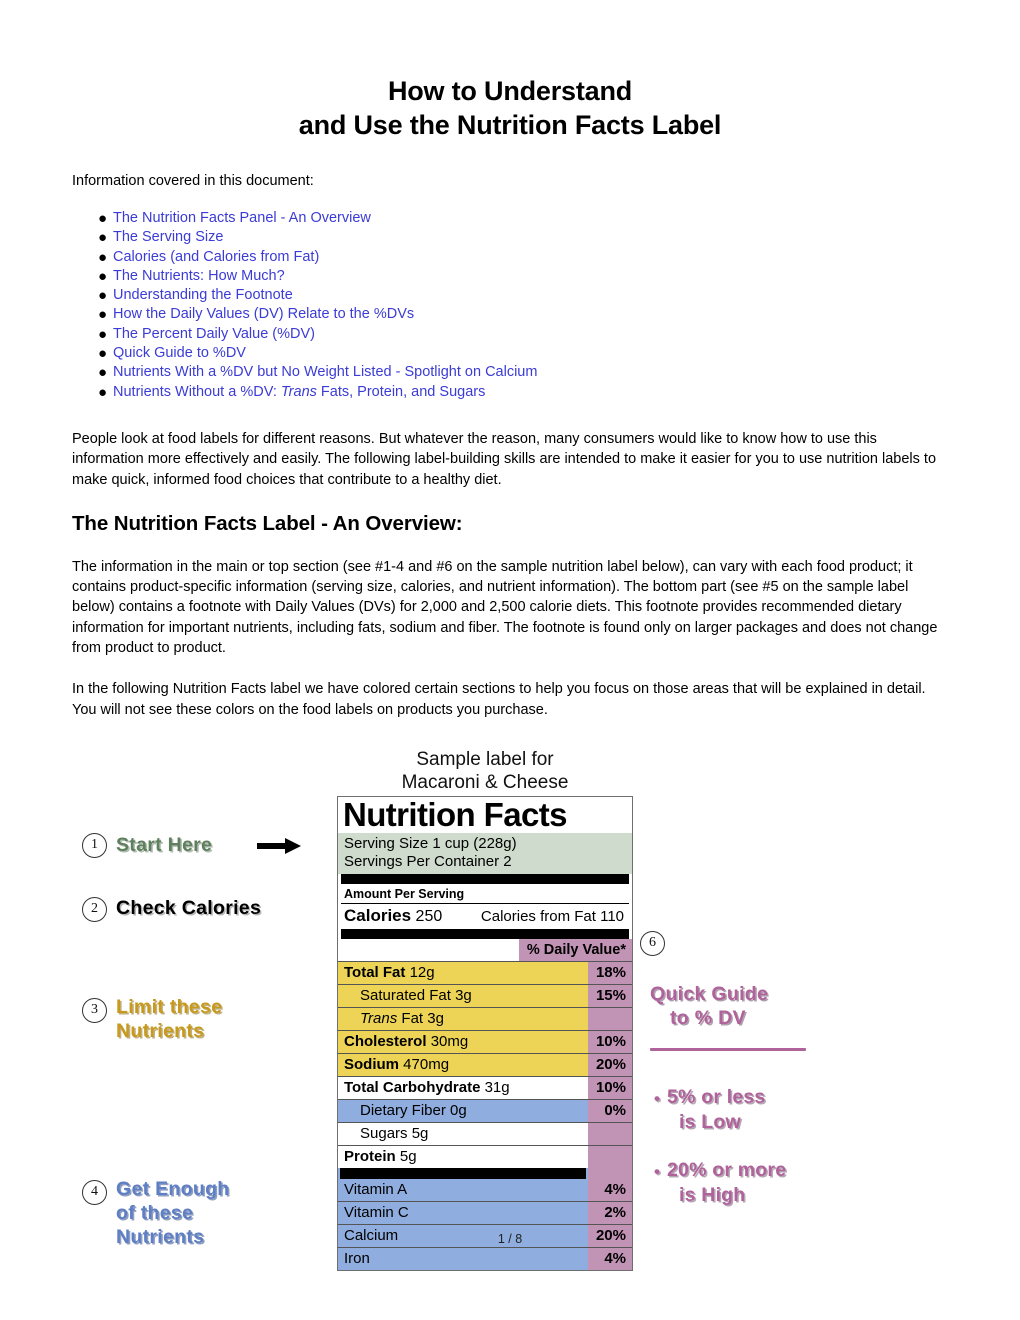  I want to click on callout-number-2: 2, so click(94, 909).